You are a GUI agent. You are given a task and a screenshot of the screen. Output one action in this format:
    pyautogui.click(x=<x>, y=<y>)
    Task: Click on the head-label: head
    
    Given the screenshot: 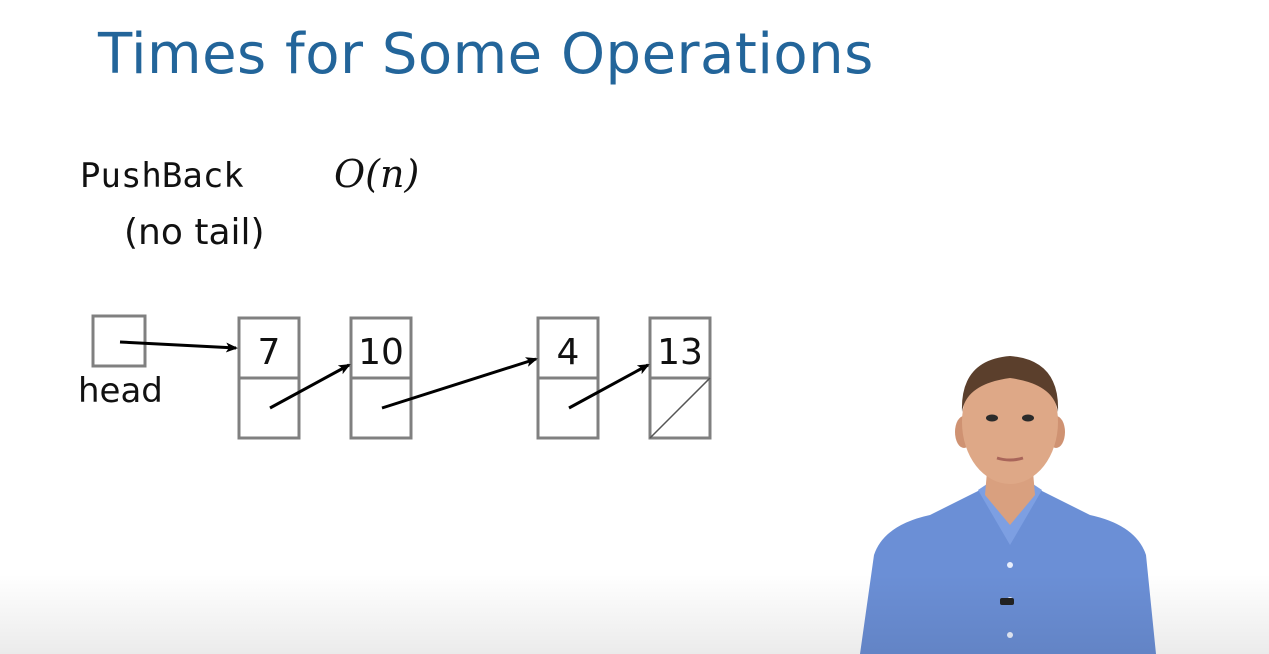 What is the action you would take?
    pyautogui.click(x=120, y=391)
    